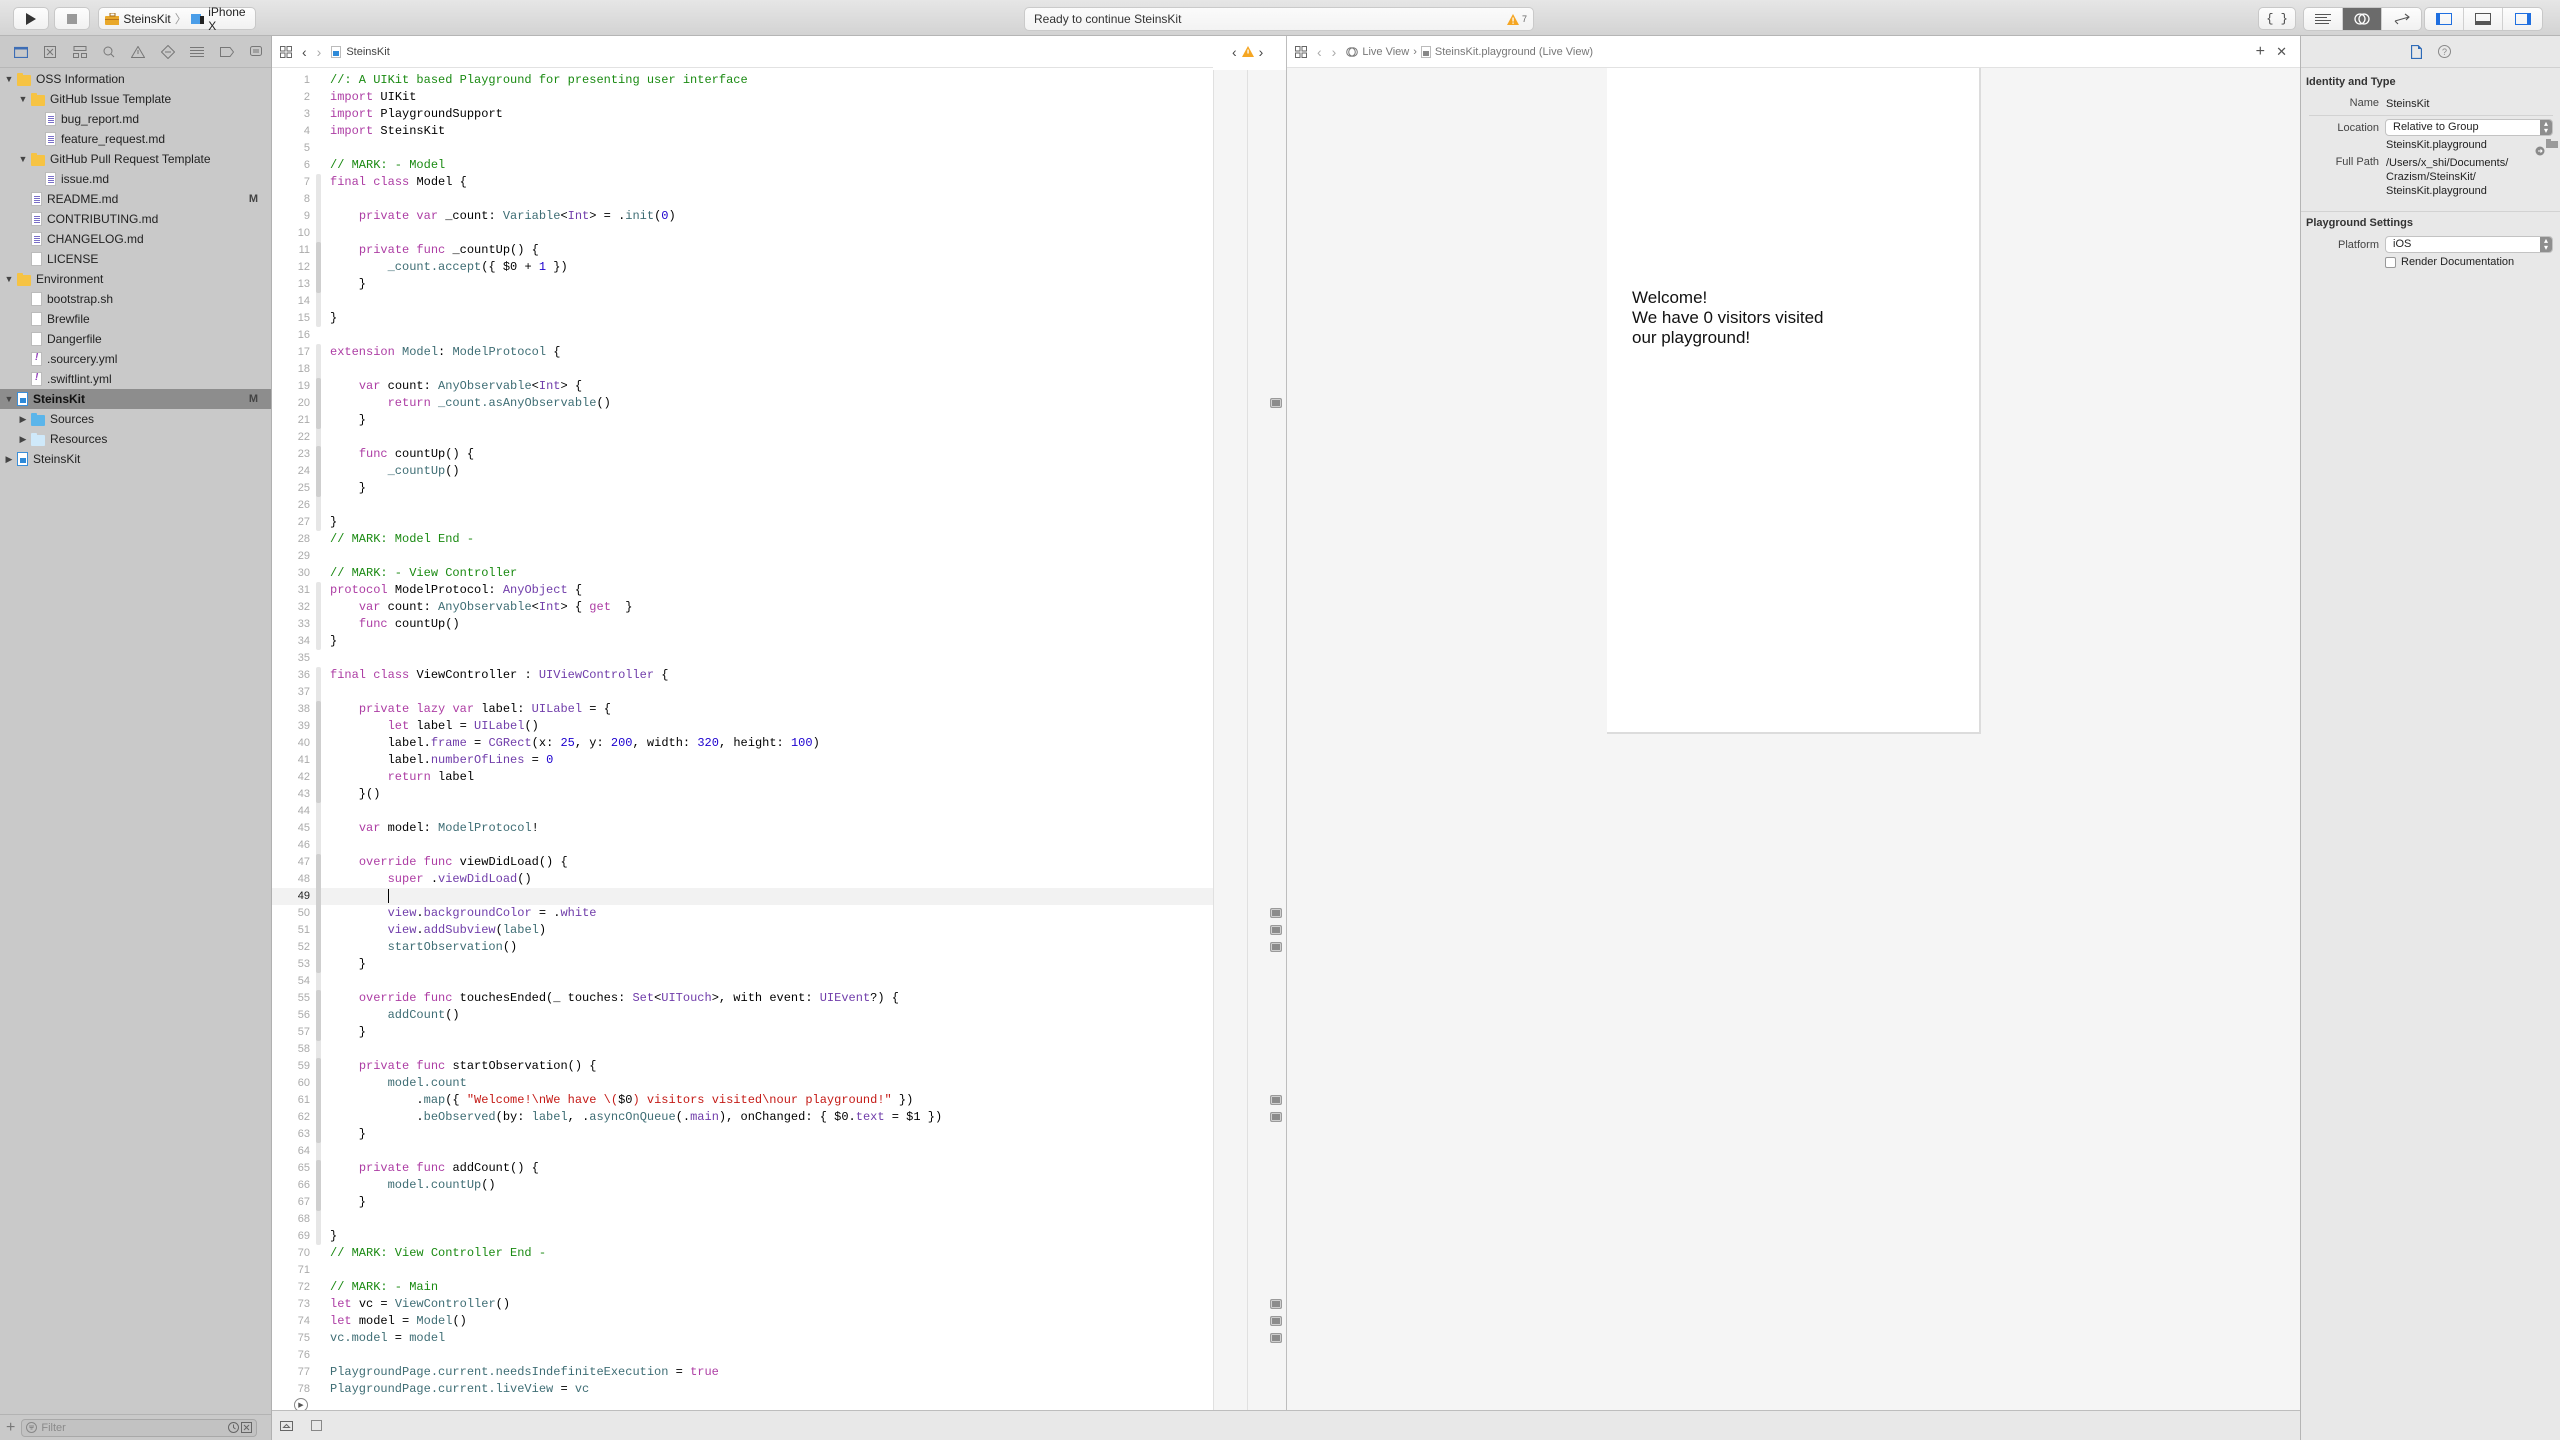  What do you see at coordinates (742, 1270) in the screenshot?
I see `code-line: 71` at bounding box center [742, 1270].